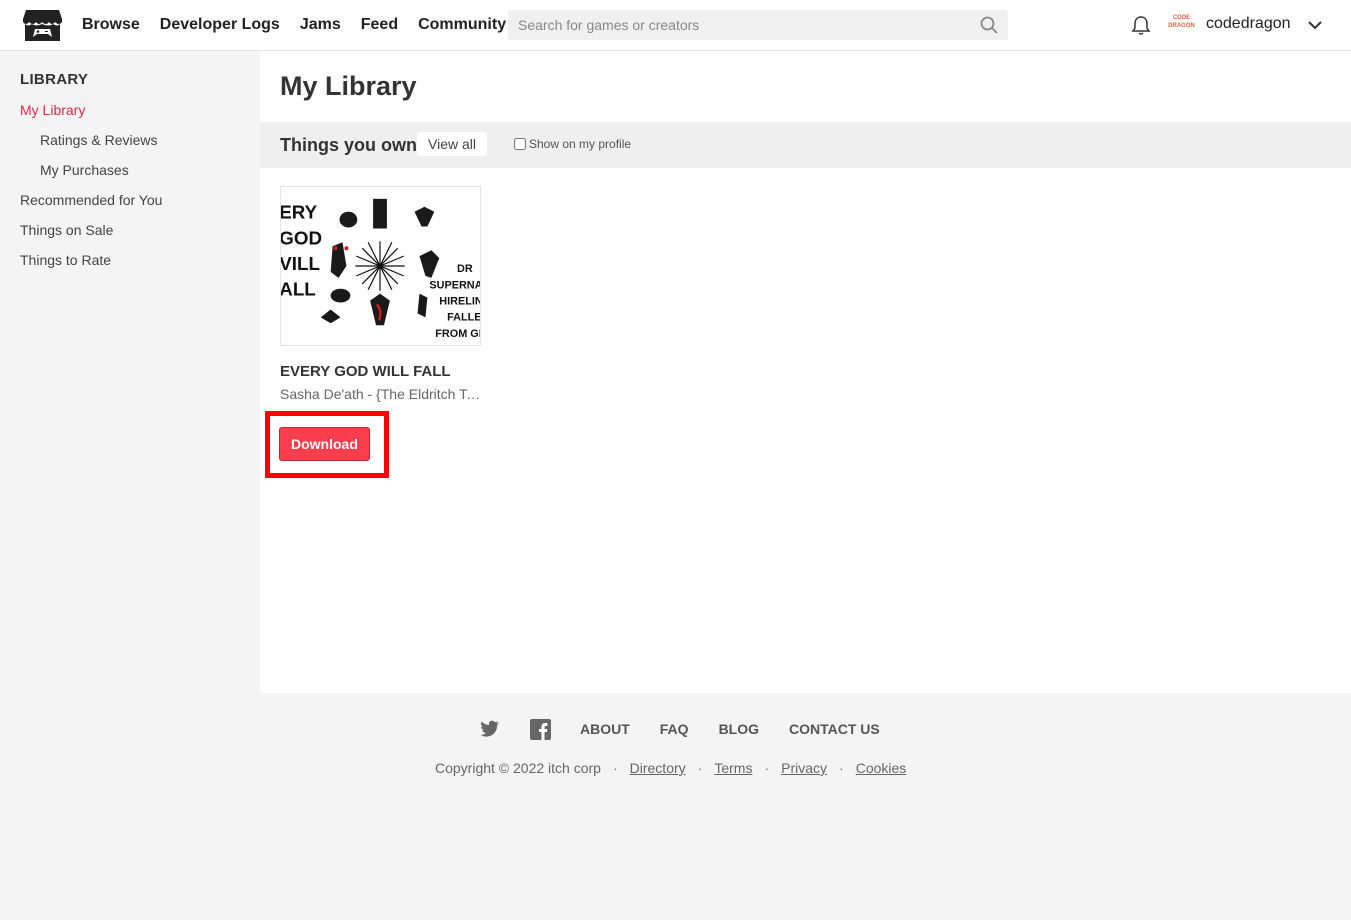 Image resolution: width=1351 pixels, height=920 pixels. I want to click on footer-faq-link: FAQ, so click(674, 729).